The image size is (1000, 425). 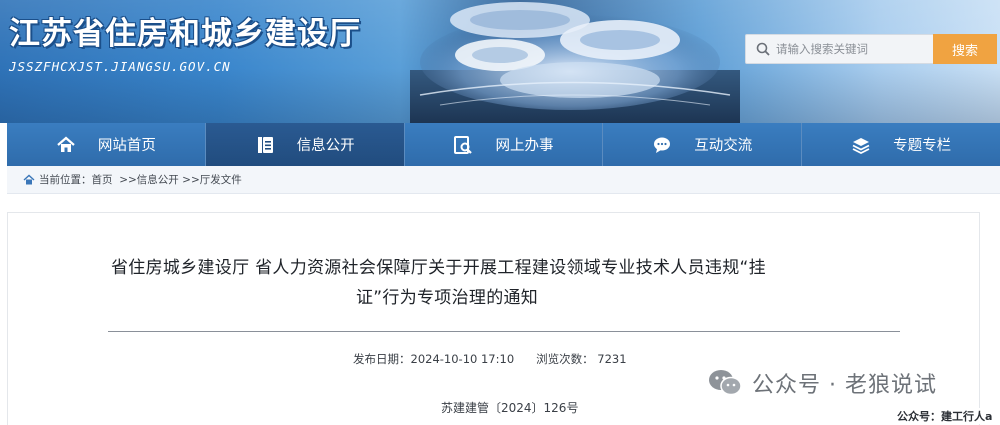 I want to click on magnifier-icon, so click(x=763, y=49).